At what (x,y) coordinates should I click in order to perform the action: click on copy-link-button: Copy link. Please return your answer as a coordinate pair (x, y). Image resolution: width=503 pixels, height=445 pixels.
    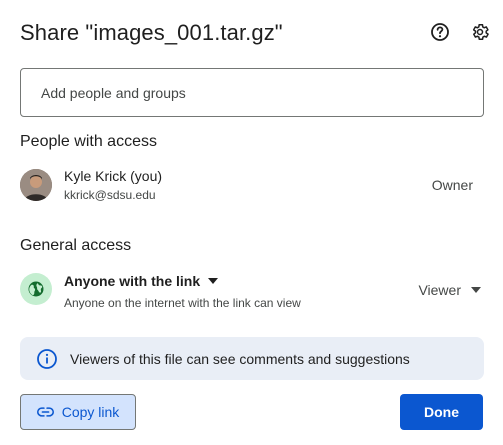
    Looking at the image, I should click on (78, 412).